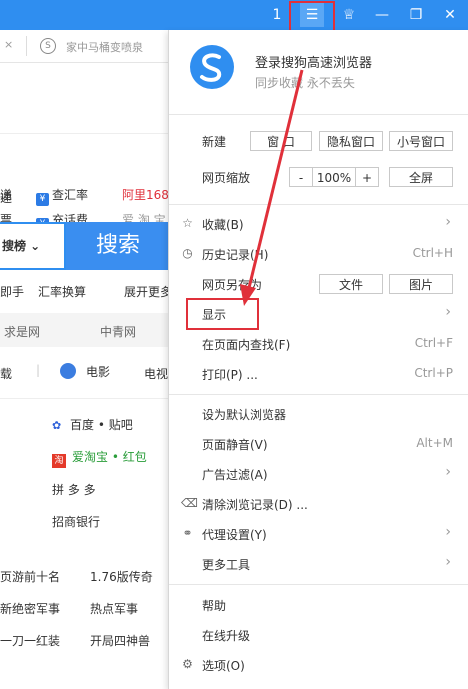  What do you see at coordinates (187, 533) in the screenshot?
I see `link-icon: ⚭` at bounding box center [187, 533].